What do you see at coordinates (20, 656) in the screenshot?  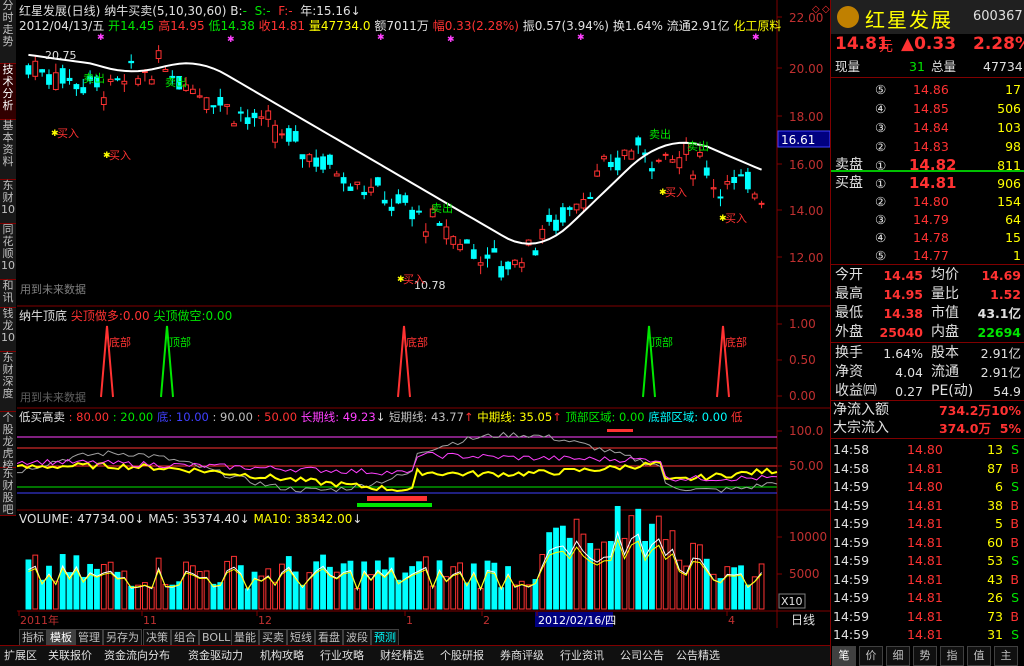 I see `toolbar2-btn-0: 扩展区` at bounding box center [20, 656].